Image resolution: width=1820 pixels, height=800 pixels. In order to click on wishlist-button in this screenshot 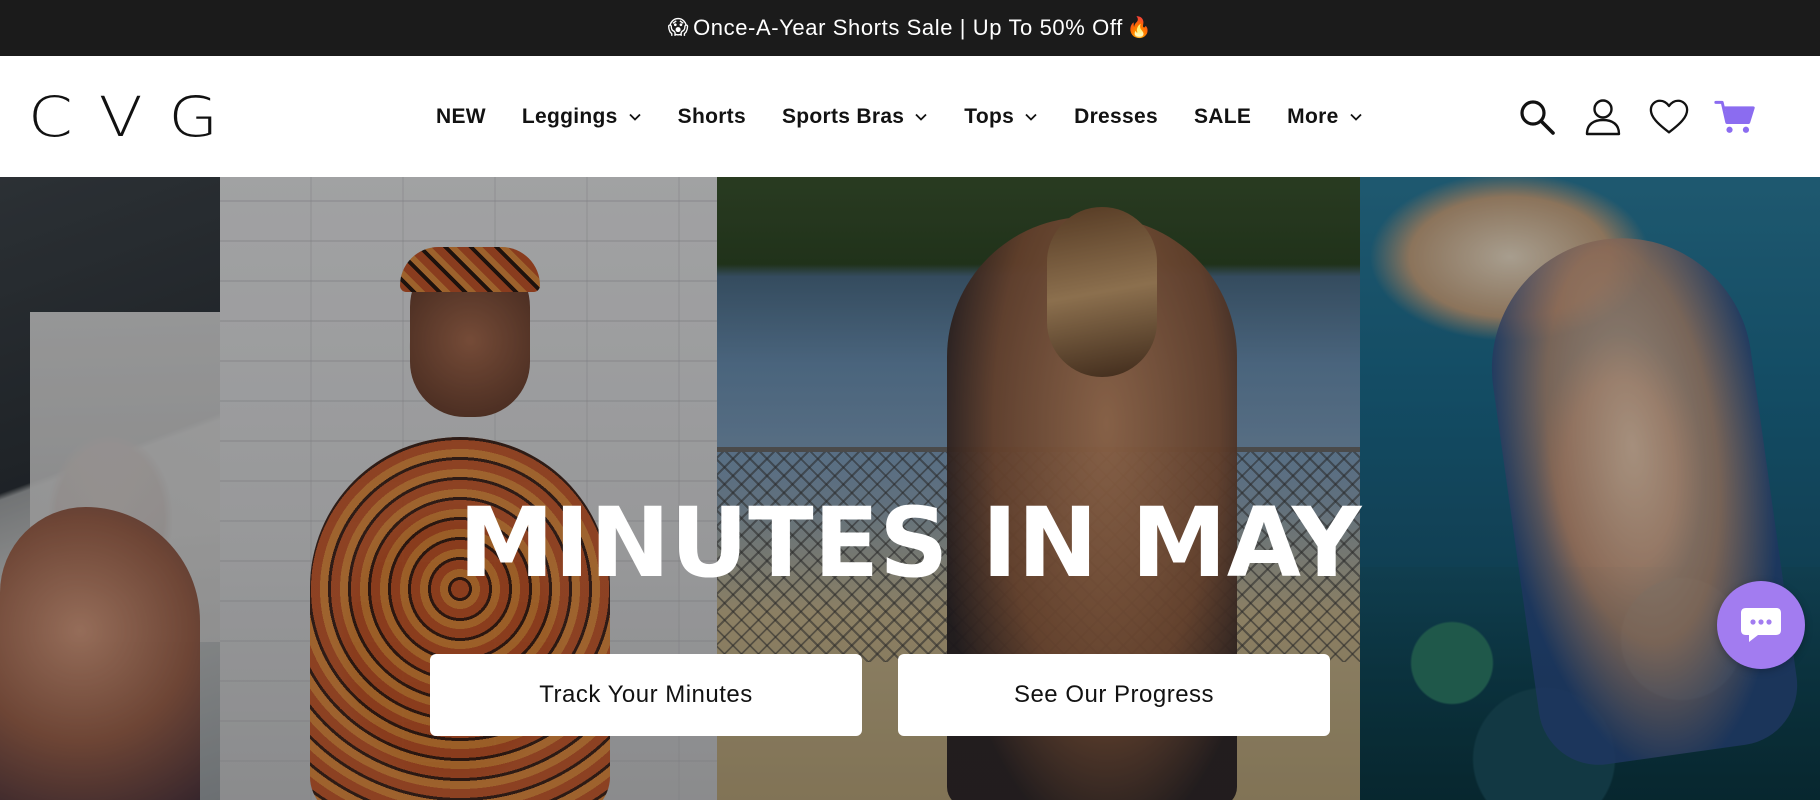, I will do `click(1669, 117)`.